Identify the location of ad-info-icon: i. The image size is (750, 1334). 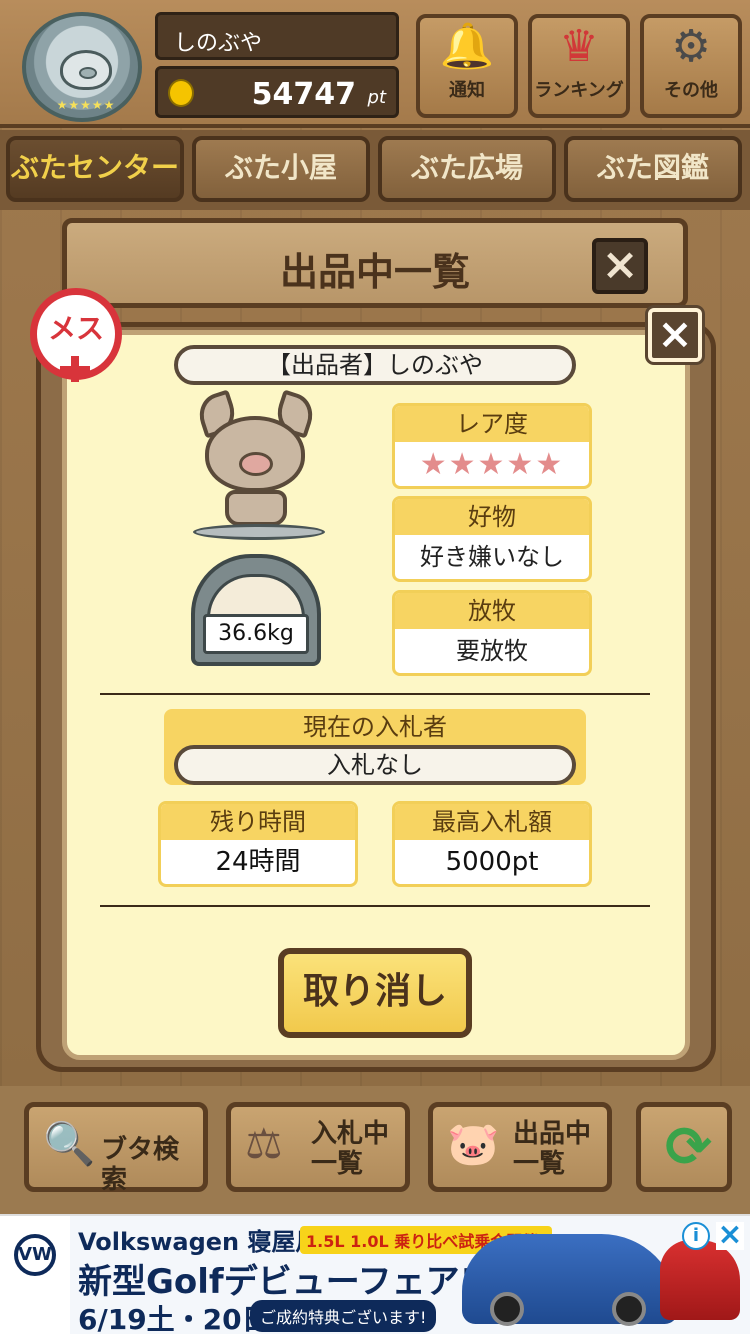
(696, 1236).